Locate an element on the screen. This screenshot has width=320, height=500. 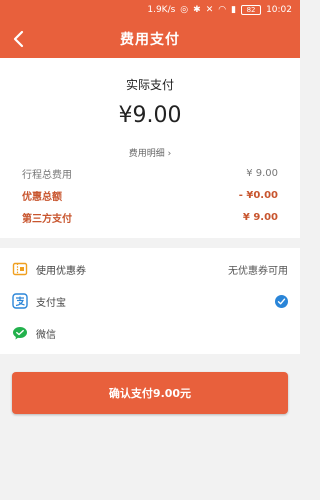
page-title: 费用支付 is located at coordinates (150, 40).